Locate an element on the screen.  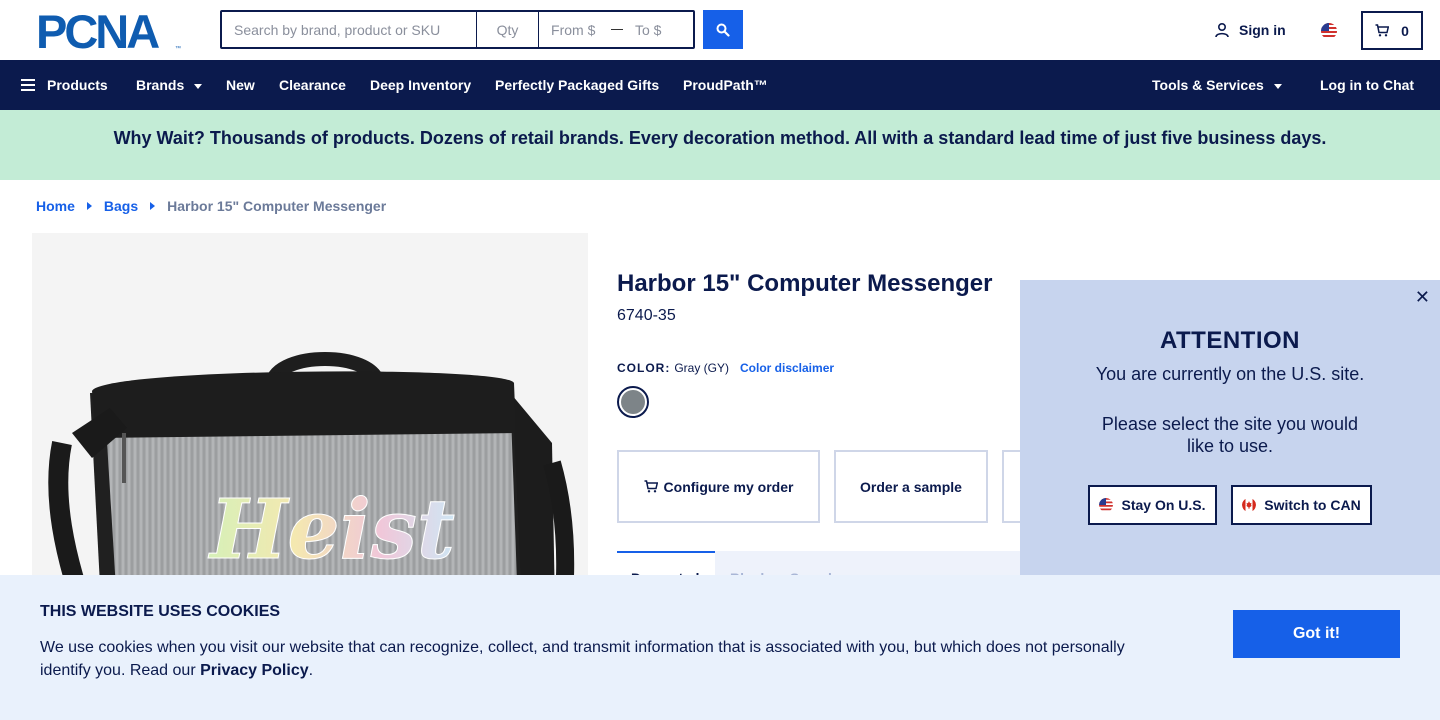
configure-order-label: Configure my order is located at coordinates (728, 486).